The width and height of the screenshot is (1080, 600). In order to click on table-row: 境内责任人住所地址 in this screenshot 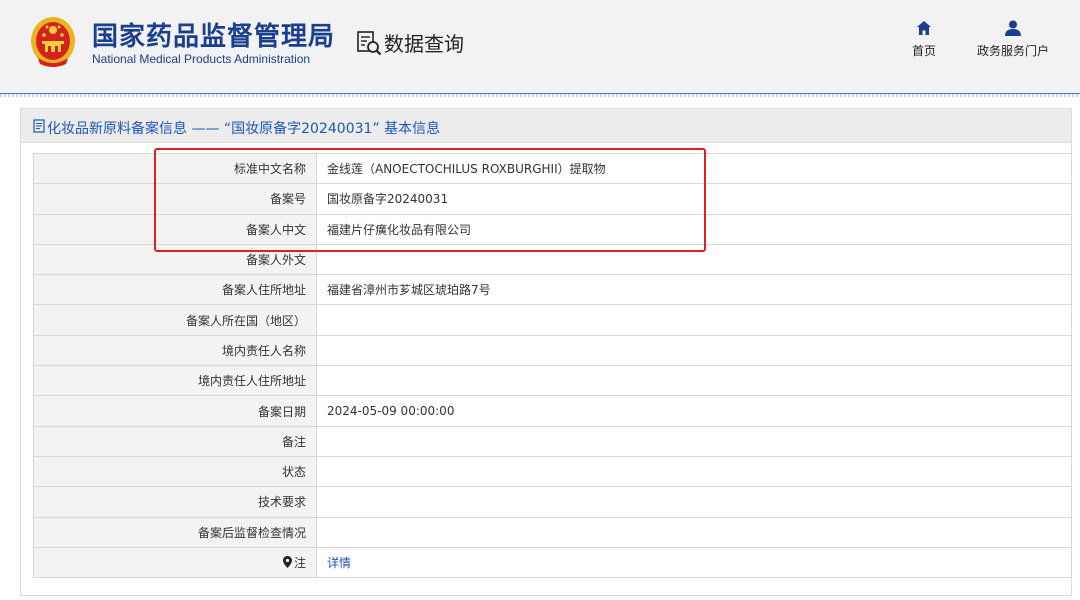, I will do `click(552, 381)`.